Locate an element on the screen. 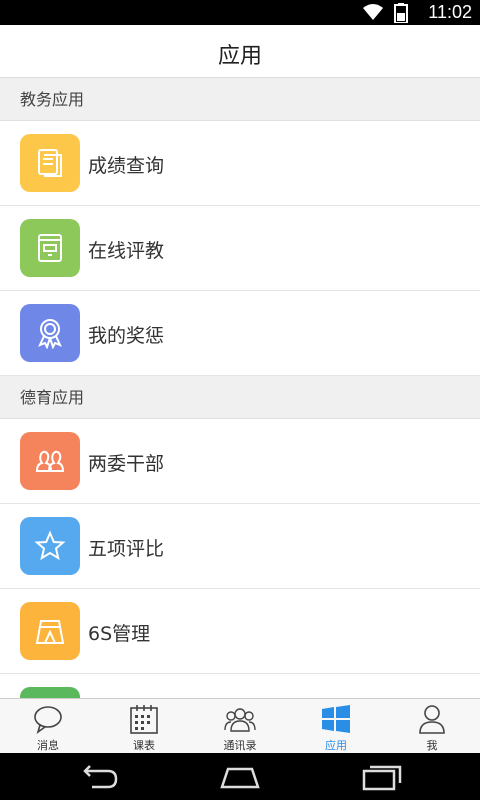 This screenshot has height=800, width=480. status-time: 11:02 is located at coordinates (450, 12).